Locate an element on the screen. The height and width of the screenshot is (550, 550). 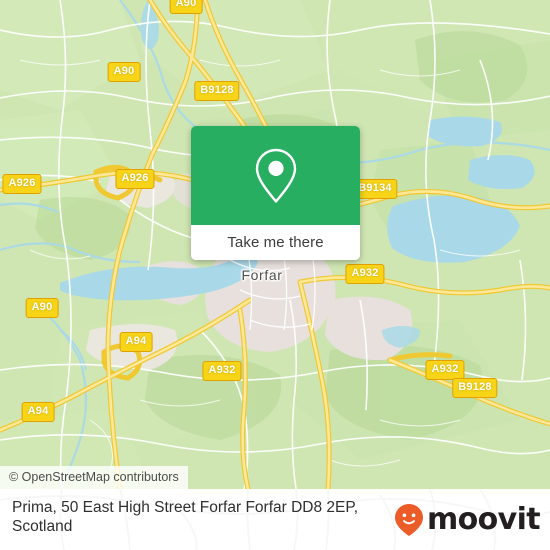
osm-attribution: © OpenStreetMap contributors is located at coordinates (94, 477).